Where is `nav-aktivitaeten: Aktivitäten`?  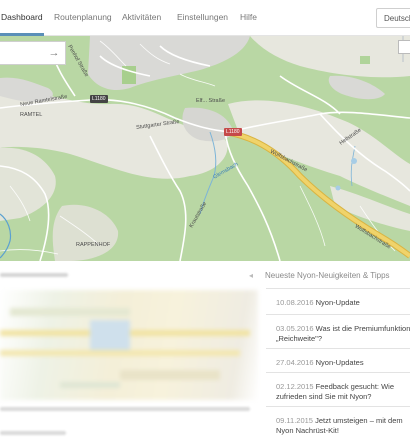 nav-aktivitaeten: Aktivitäten is located at coordinates (141, 17).